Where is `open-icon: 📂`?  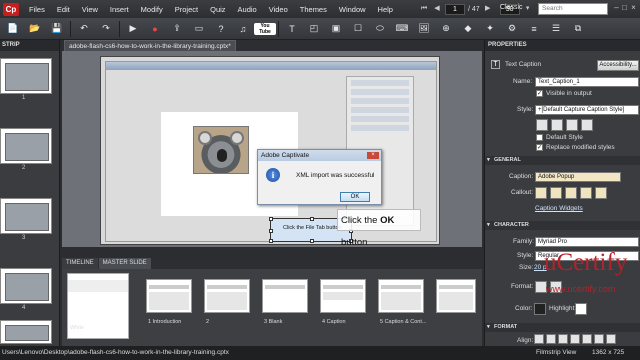
open-icon: 📂 is located at coordinates (35, 29).